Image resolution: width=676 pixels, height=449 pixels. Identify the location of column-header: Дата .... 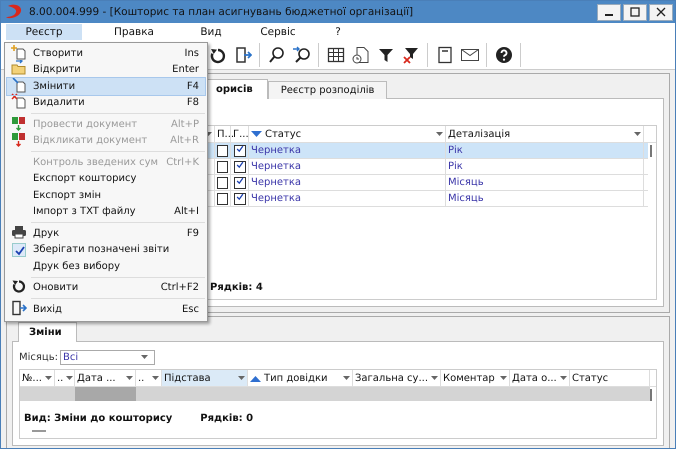
(105, 378).